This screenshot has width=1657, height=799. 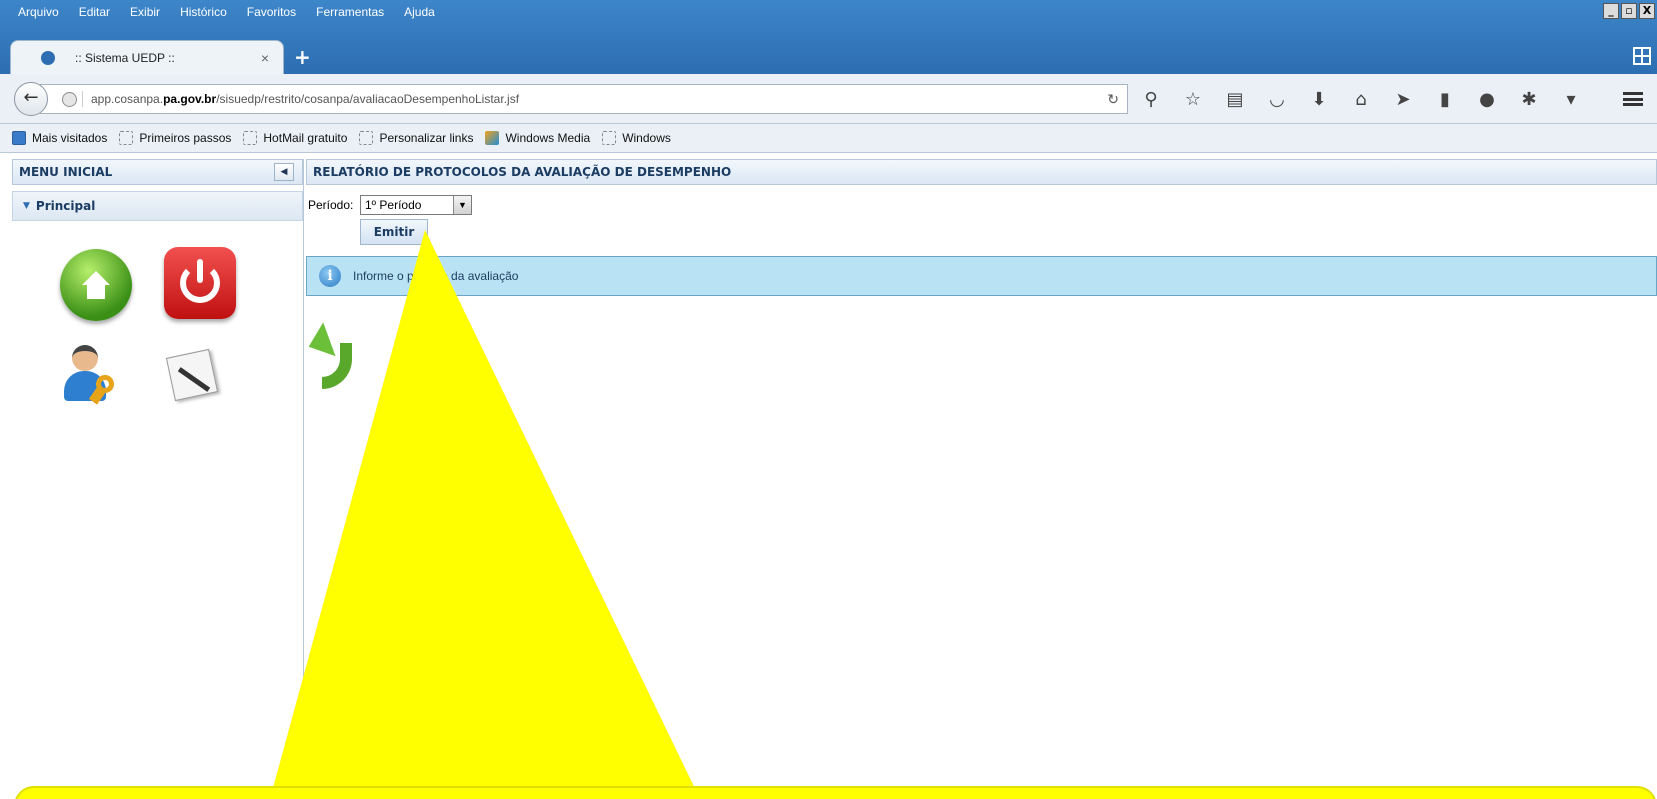 I want to click on home-button-icon: ⌂, so click(x=1361, y=99).